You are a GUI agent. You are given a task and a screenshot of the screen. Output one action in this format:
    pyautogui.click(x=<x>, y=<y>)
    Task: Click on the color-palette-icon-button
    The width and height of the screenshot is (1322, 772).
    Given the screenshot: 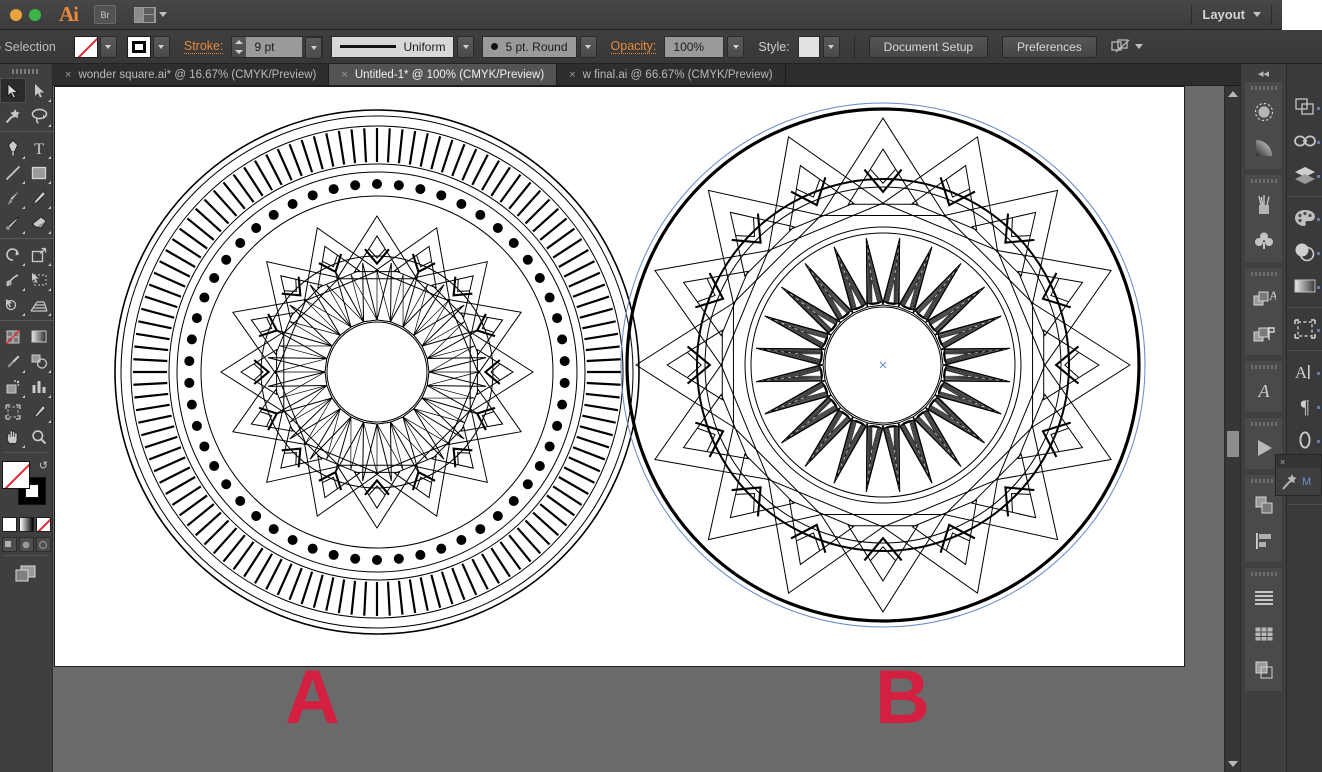 What is the action you would take?
    pyautogui.click(x=1304, y=218)
    